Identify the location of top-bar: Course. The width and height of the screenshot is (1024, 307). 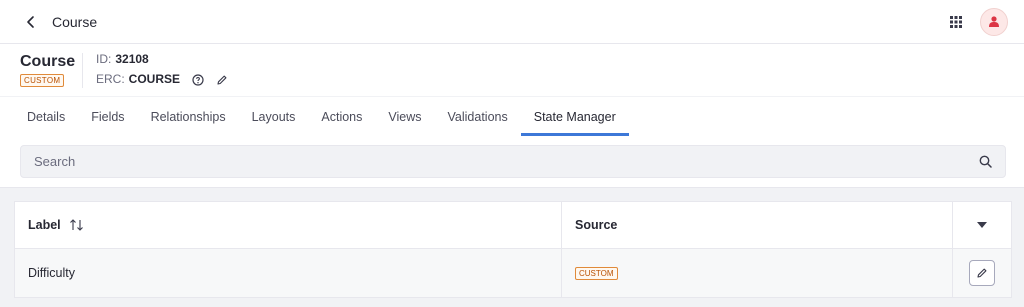
(512, 22).